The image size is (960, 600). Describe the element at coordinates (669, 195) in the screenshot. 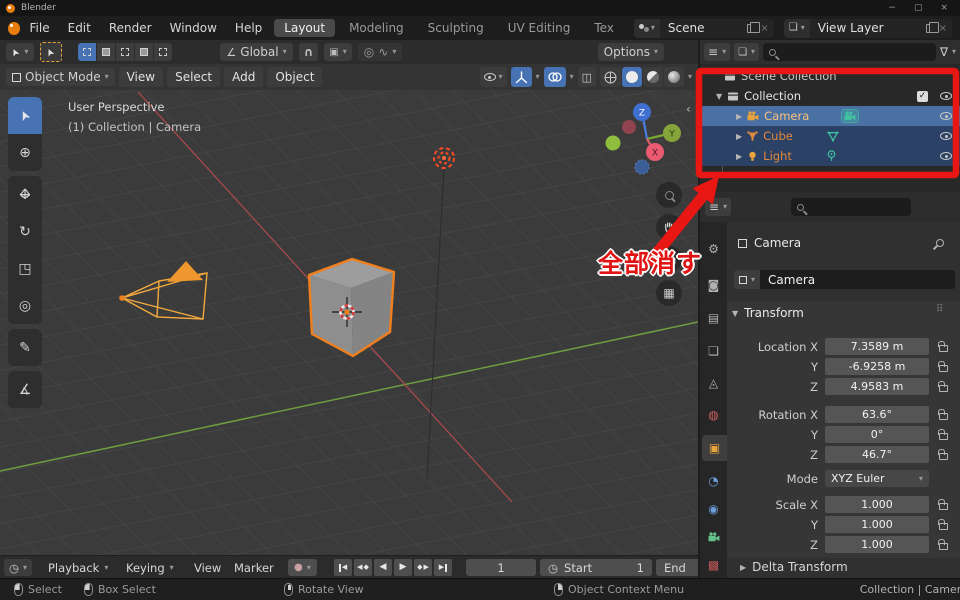

I see `zoom-button` at that location.